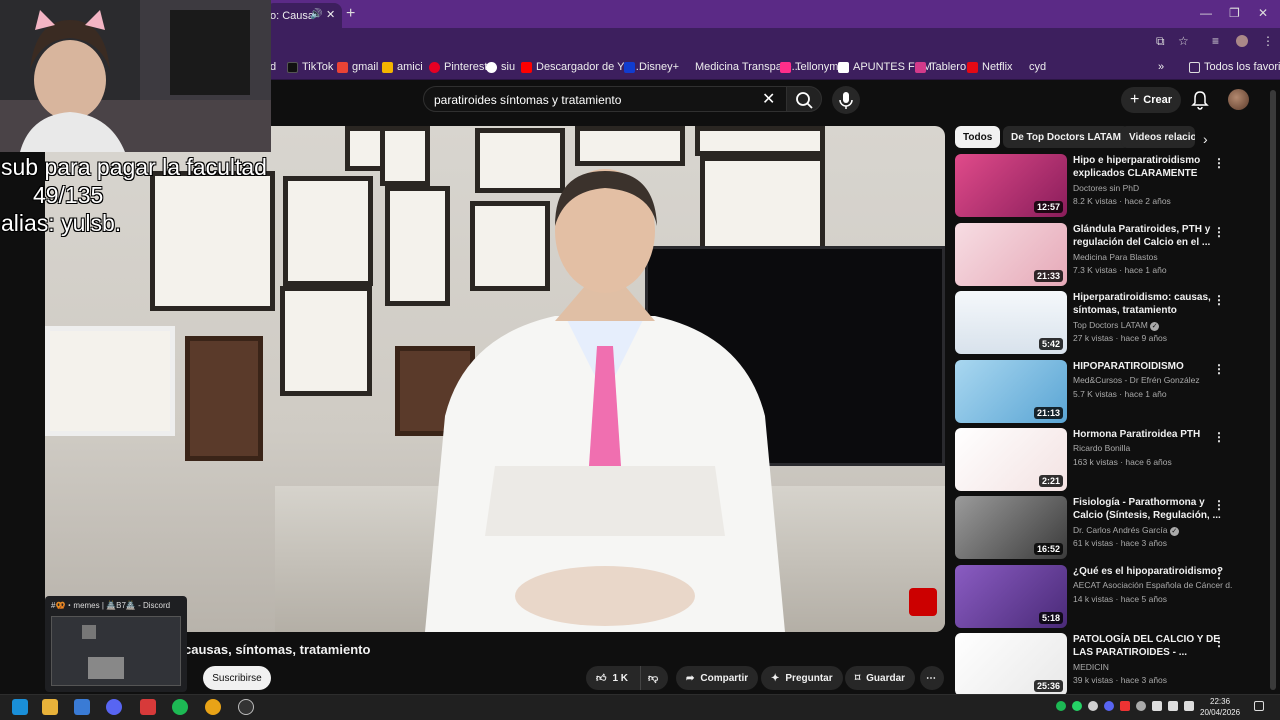 Image resolution: width=1280 pixels, height=720 pixels. Describe the element at coordinates (1234, 67) in the screenshot. I see `all-favorites-folder: Todos los favoritos` at that location.